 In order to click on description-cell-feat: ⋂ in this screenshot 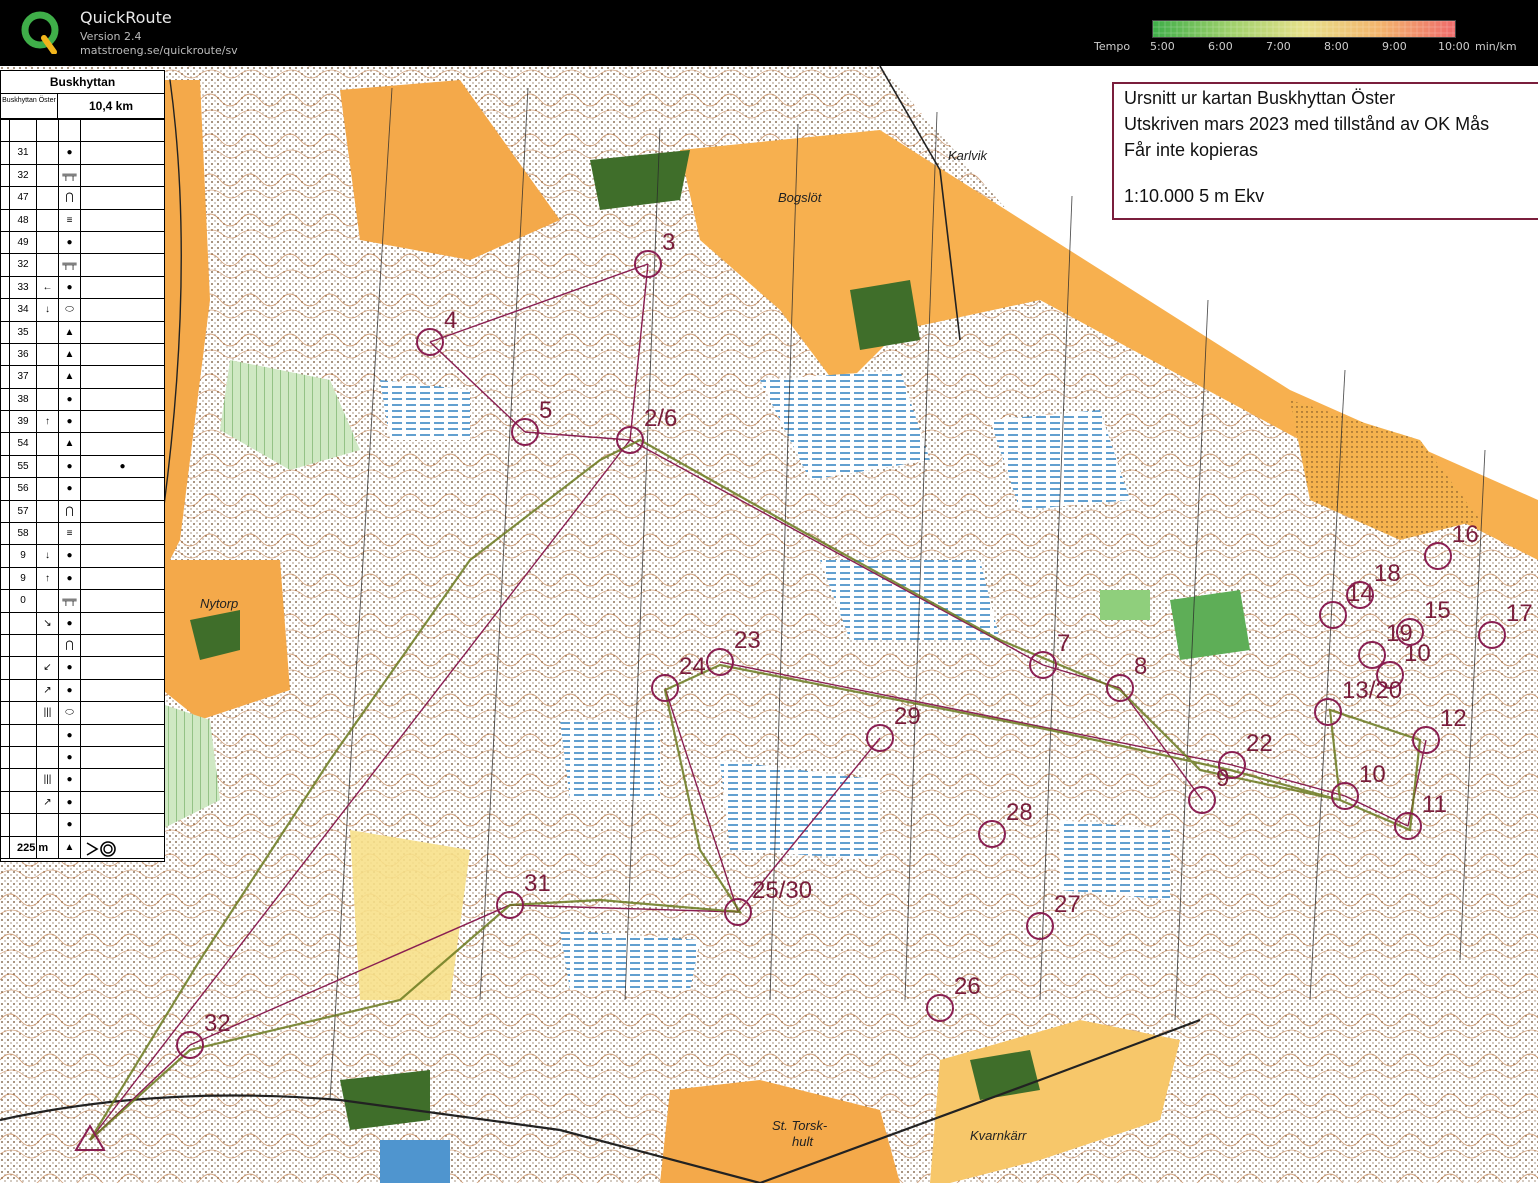, I will do `click(70, 198)`.